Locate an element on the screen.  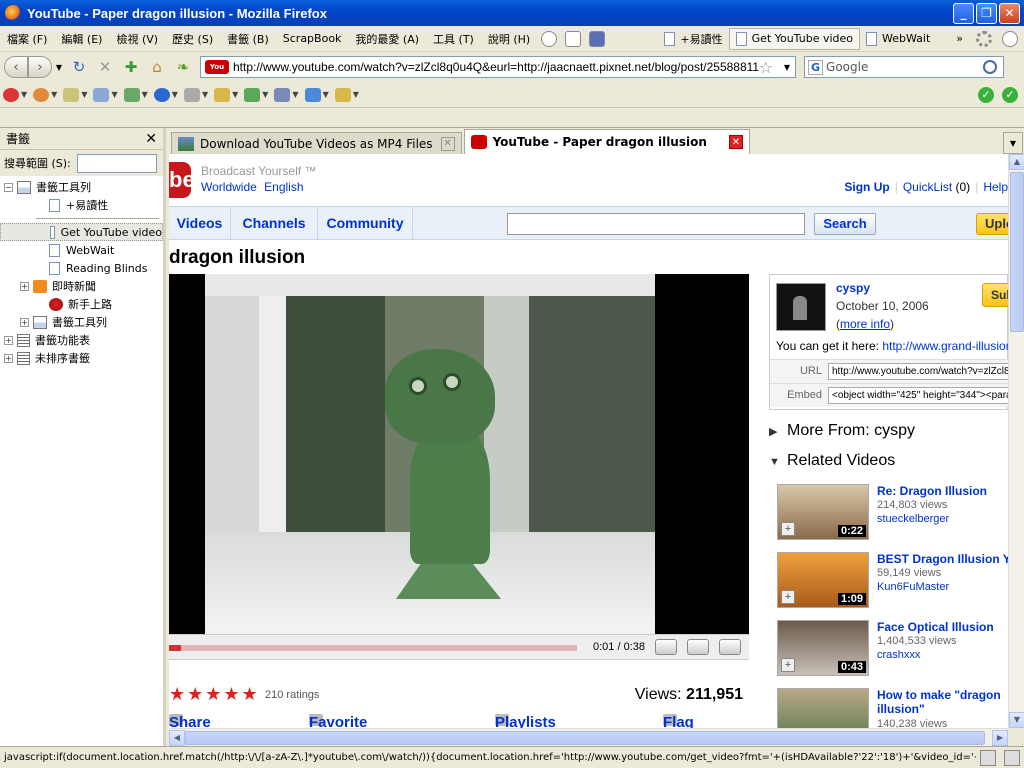
bookmark-tree-item: − 書籤工具列 is located at coordinates (81, 187).